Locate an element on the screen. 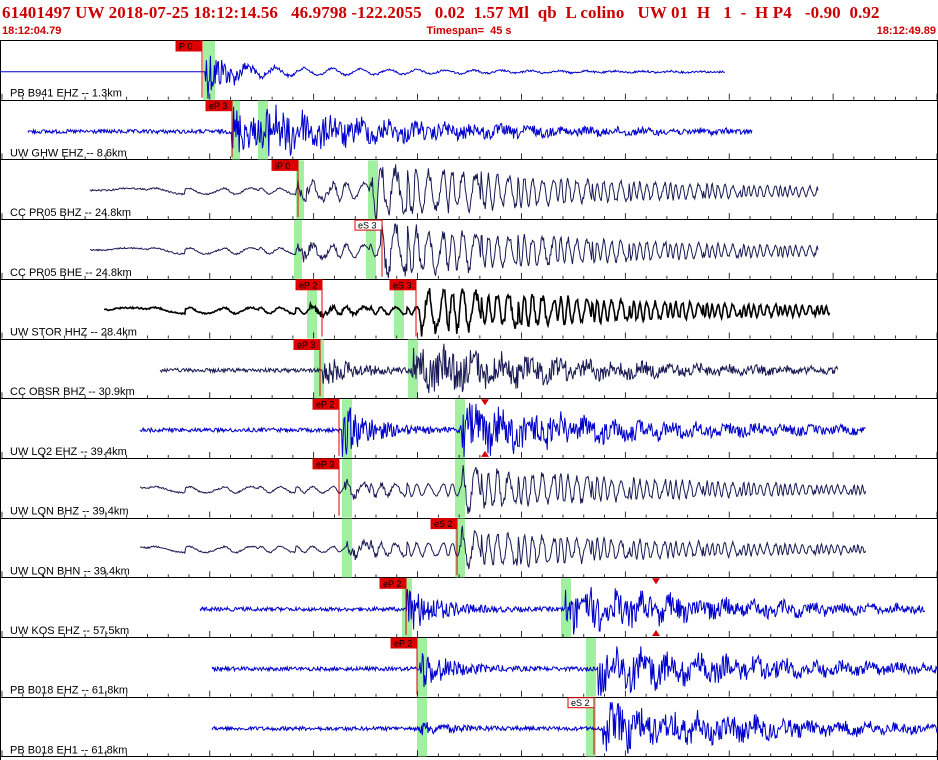  station-label: CC PR05 BHE -- 24.8km is located at coordinates (71, 273).